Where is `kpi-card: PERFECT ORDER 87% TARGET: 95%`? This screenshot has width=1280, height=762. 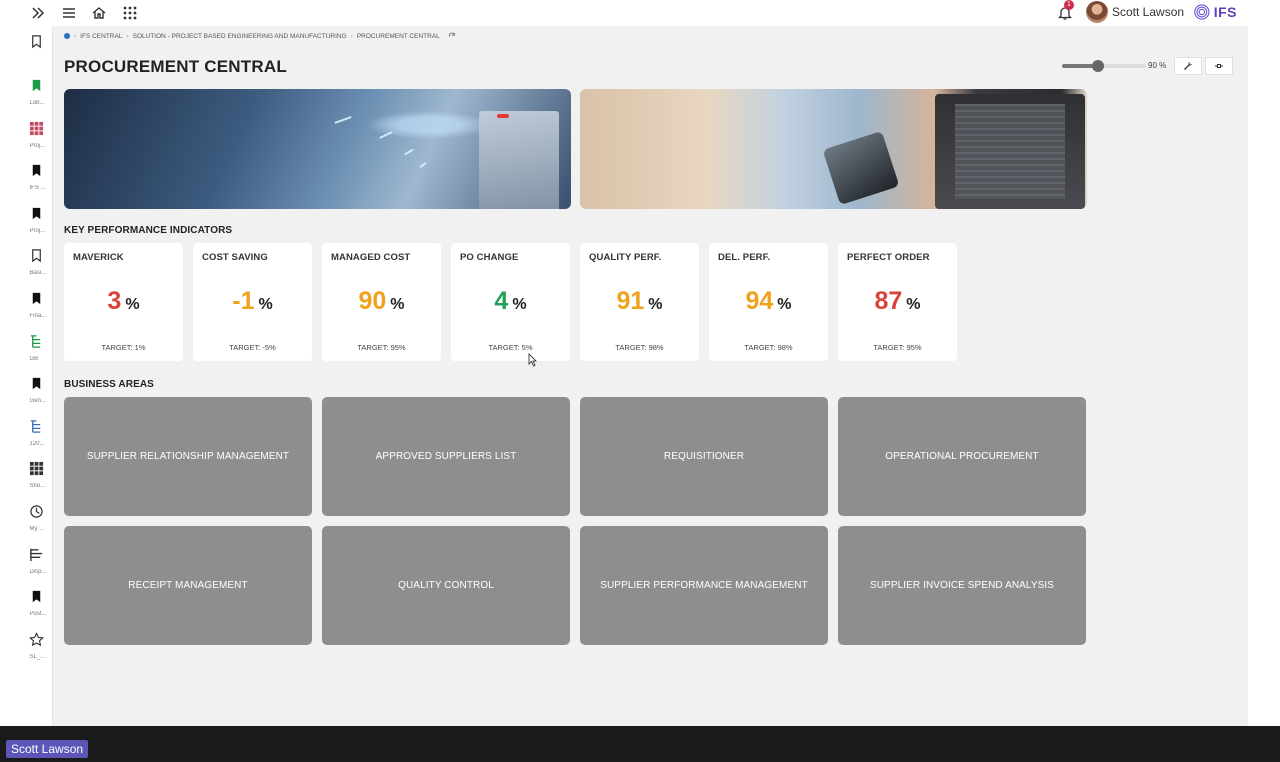 kpi-card: PERFECT ORDER 87% TARGET: 95% is located at coordinates (897, 302).